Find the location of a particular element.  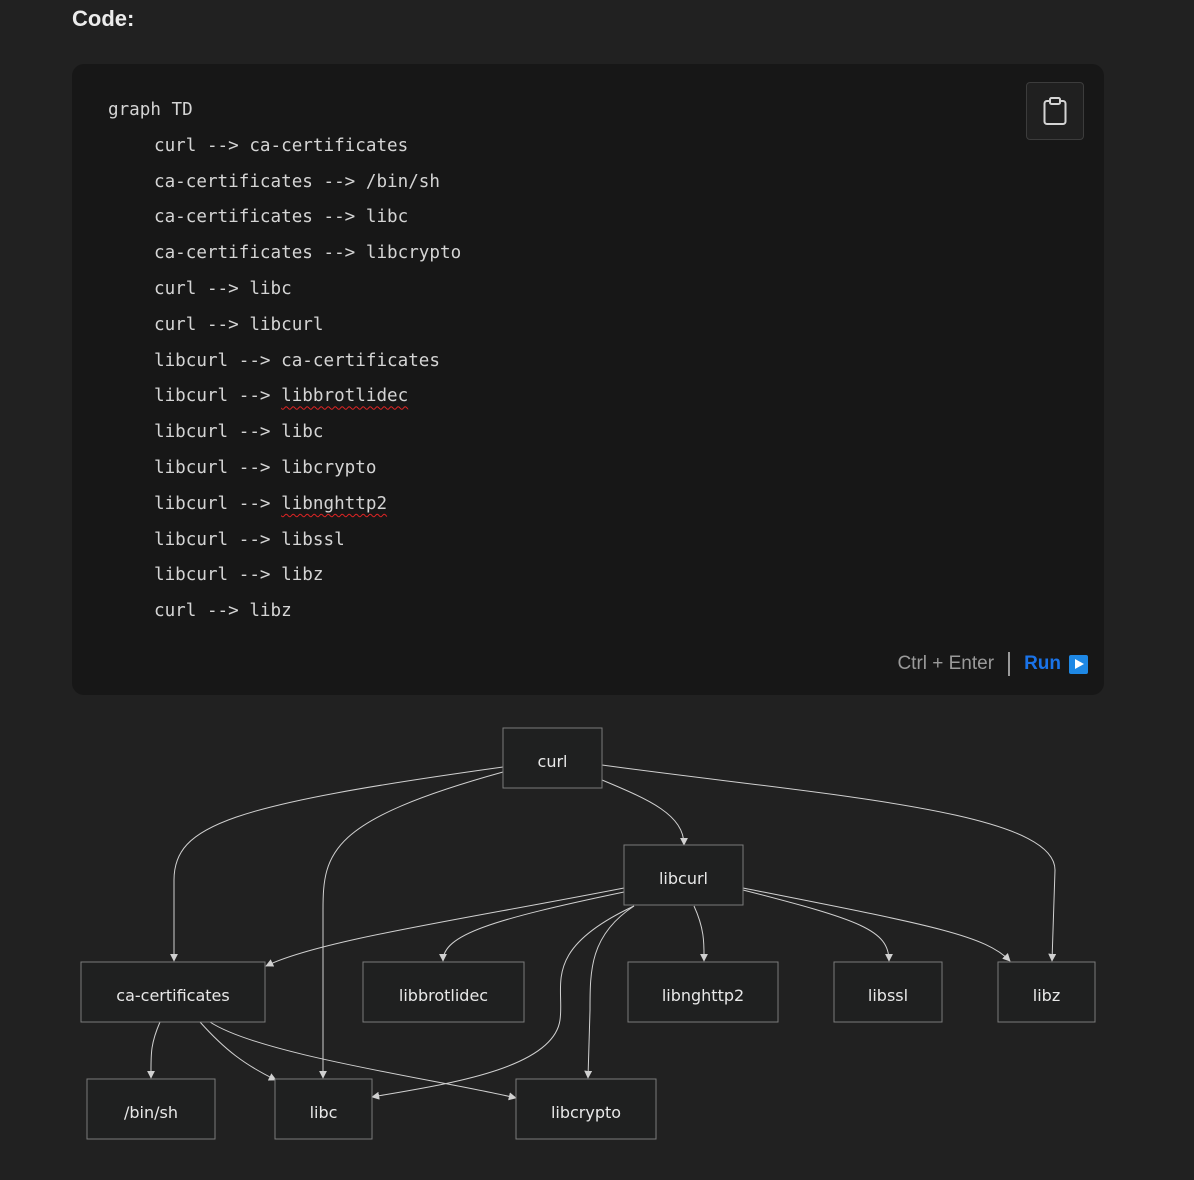

node-label: ca-certificates is located at coordinates (172, 995).